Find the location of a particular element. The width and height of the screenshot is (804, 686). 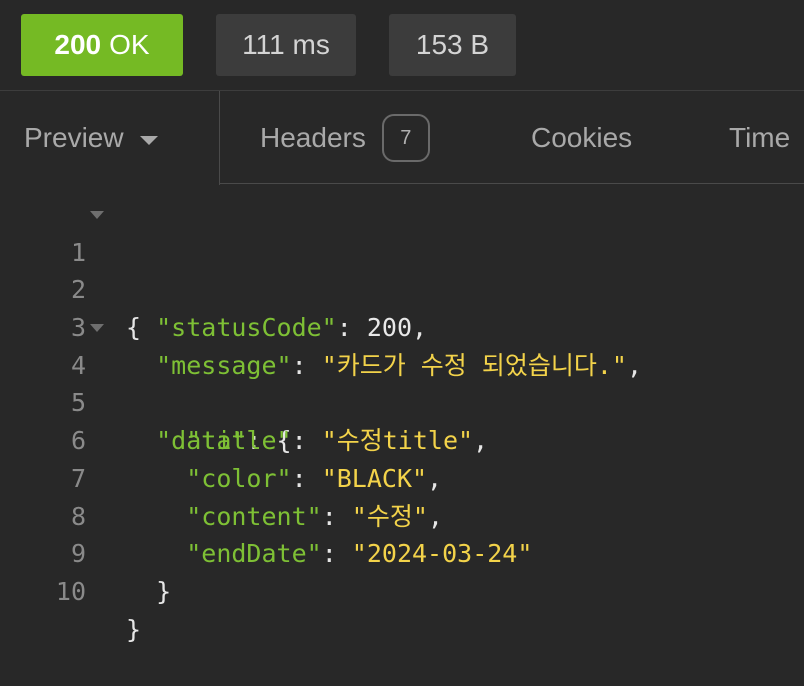

response-size-badge: 153 B is located at coordinates (452, 45).